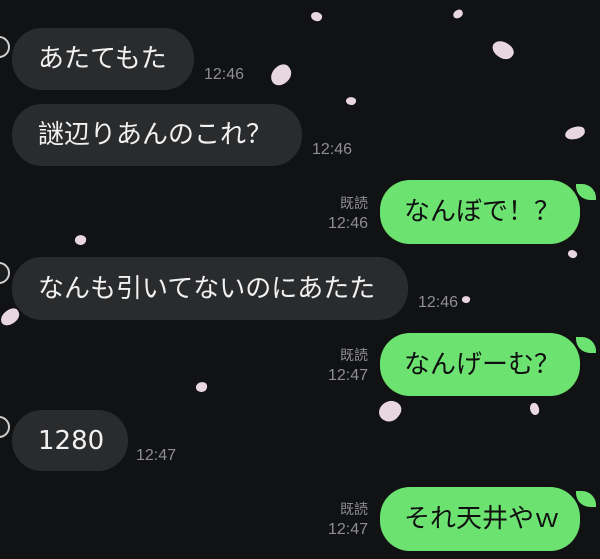 The image size is (600, 559). I want to click on message-meta: 既読 12:46, so click(339, 215).